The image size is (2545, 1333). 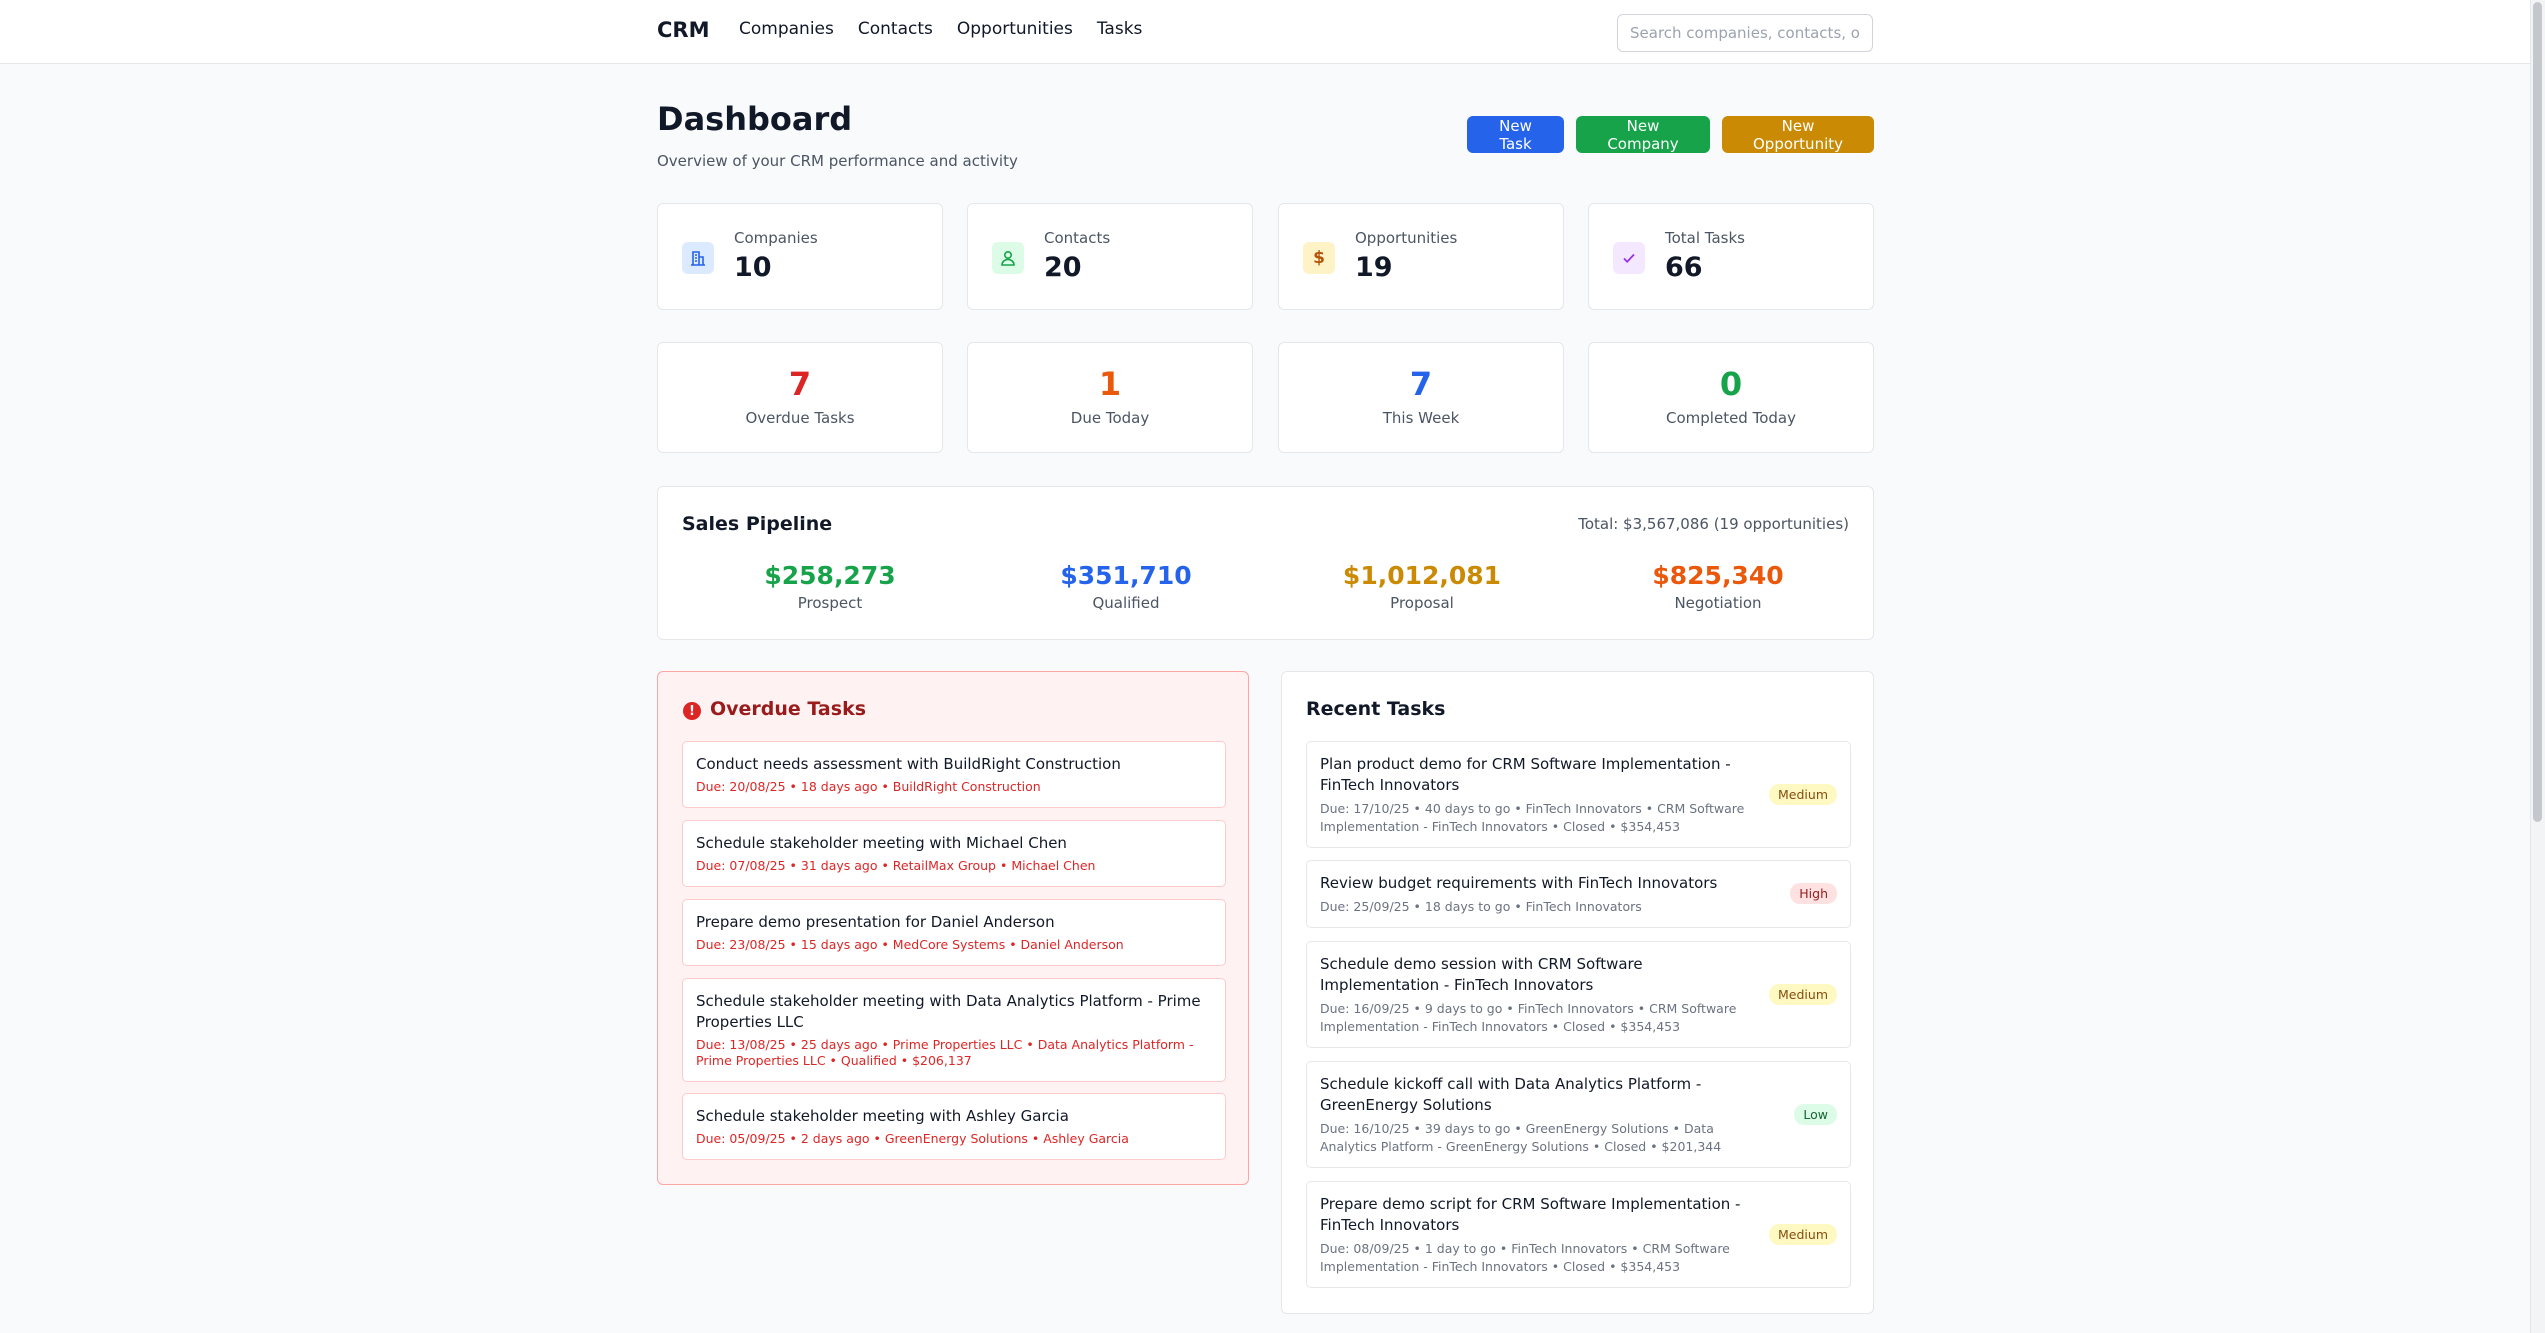 What do you see at coordinates (1110, 384) in the screenshot?
I see `metric-value: 1` at bounding box center [1110, 384].